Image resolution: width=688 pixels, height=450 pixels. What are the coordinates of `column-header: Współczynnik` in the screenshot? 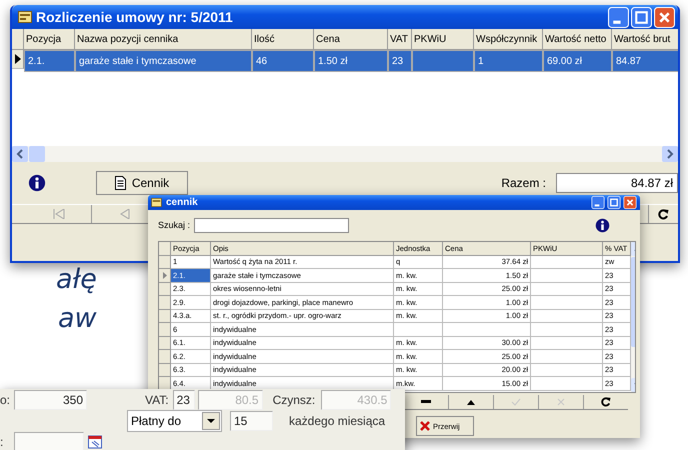 It's located at (508, 39).